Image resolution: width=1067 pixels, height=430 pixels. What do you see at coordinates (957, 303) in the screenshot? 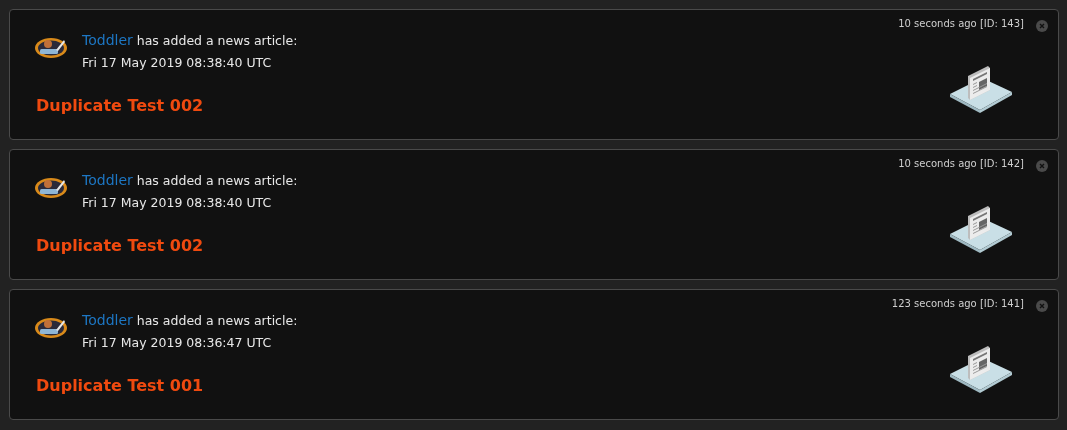
I see `timestamp-text: 123 seconds ago [ID: 141]` at bounding box center [957, 303].